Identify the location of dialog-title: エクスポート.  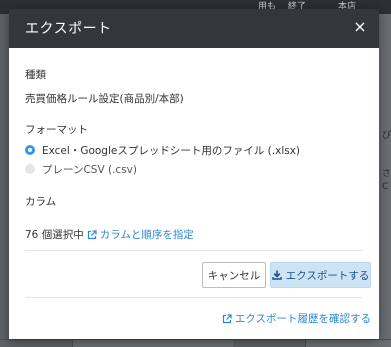
(68, 29).